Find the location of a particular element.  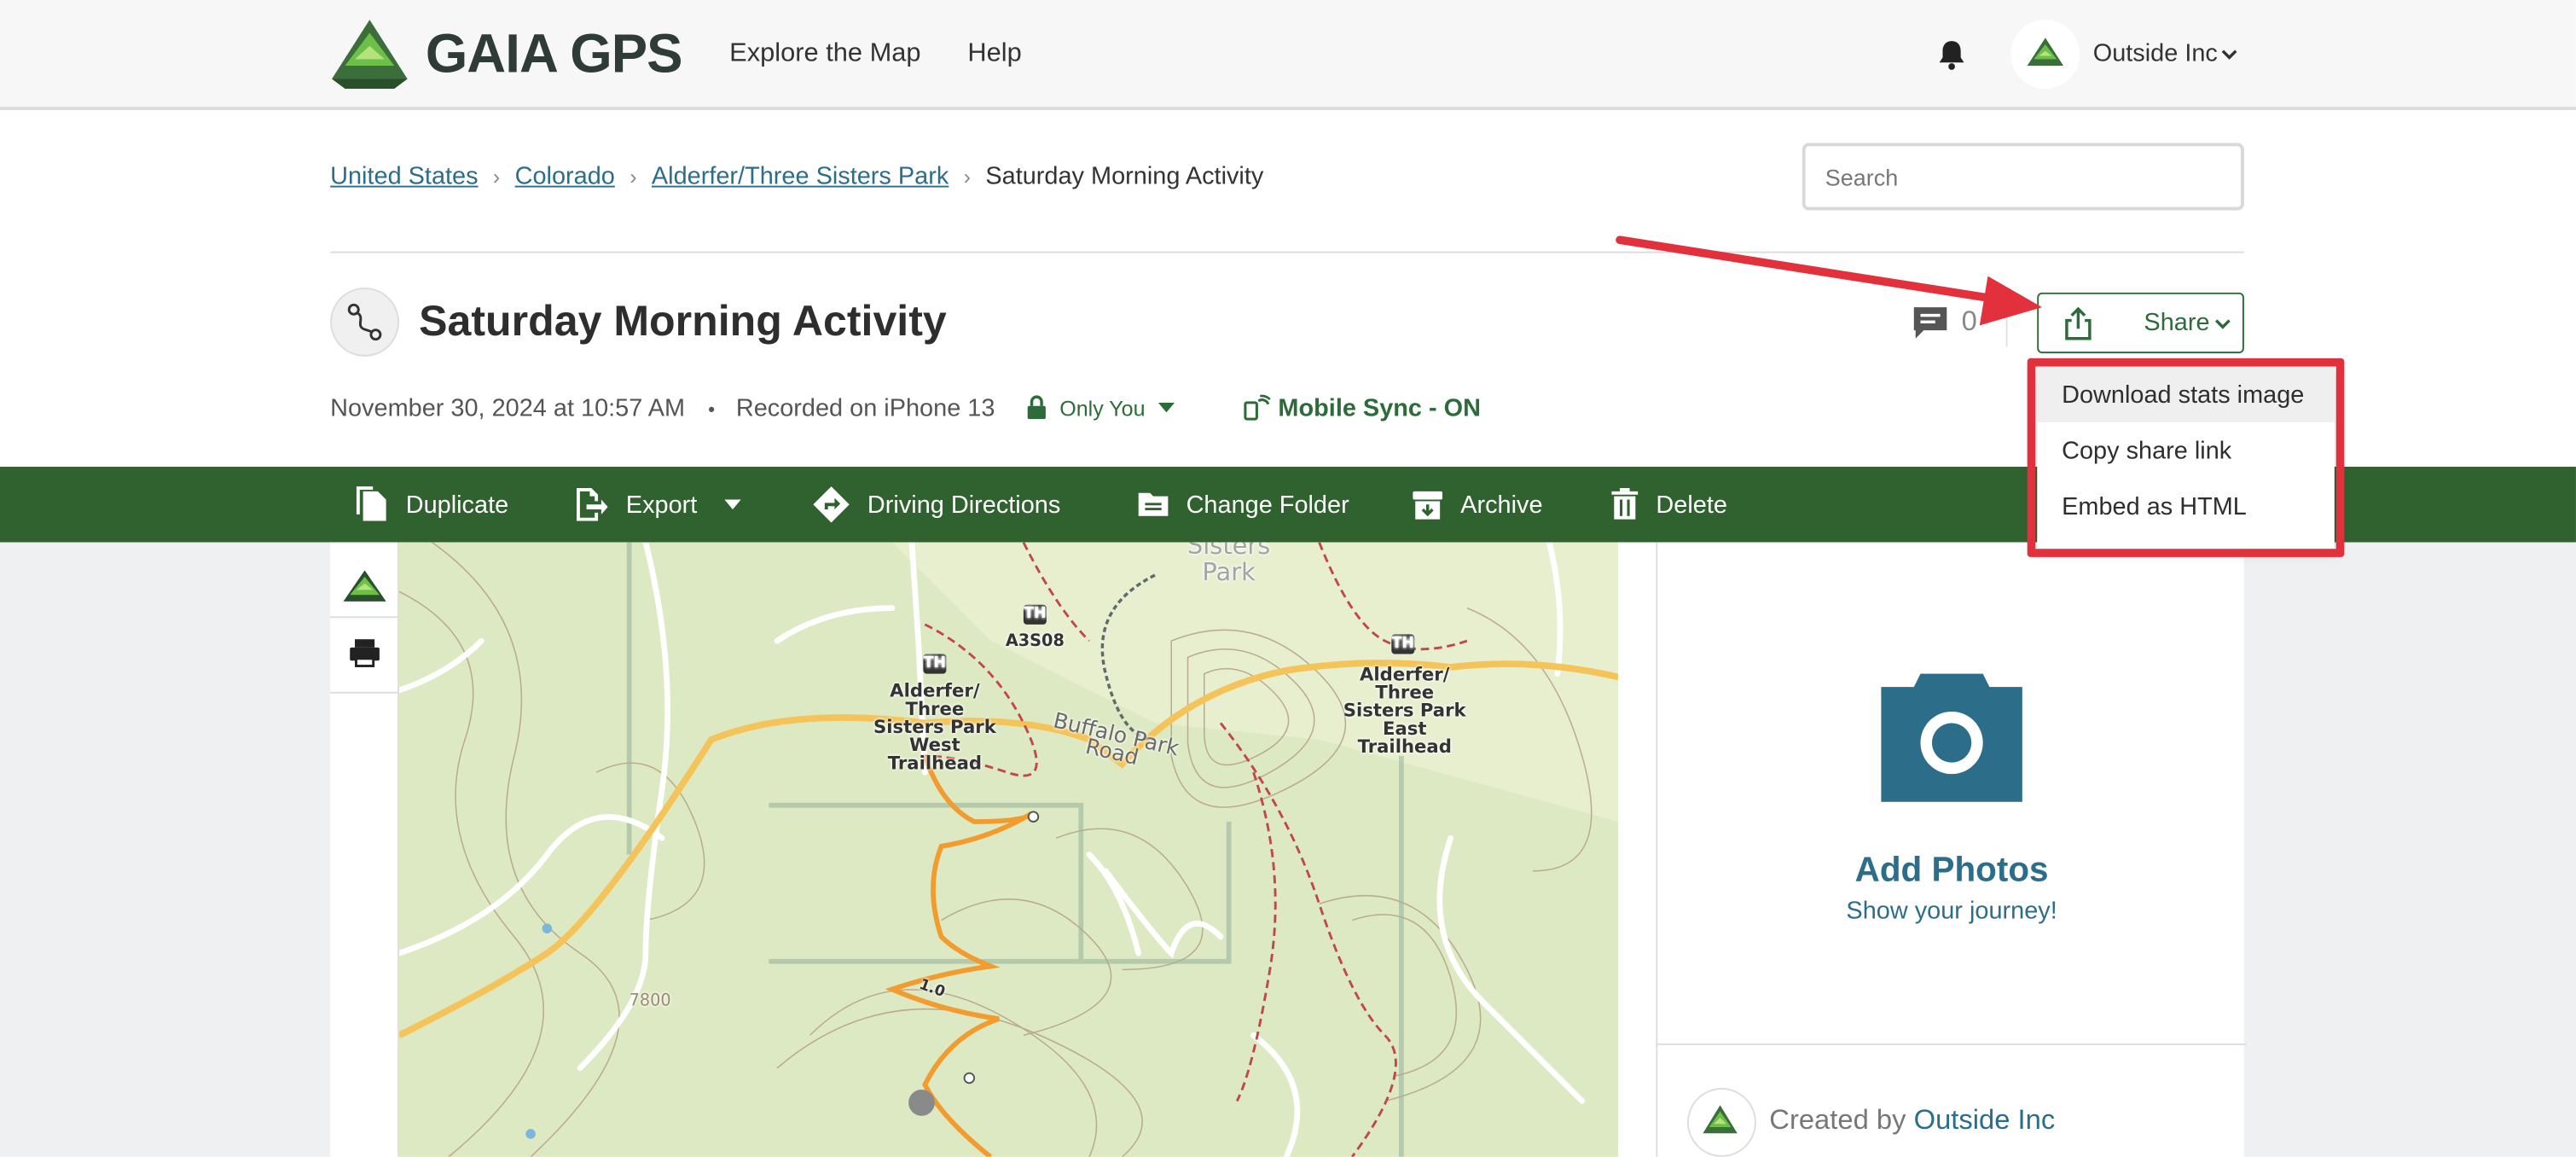

notification-bell-icon is located at coordinates (1952, 54).